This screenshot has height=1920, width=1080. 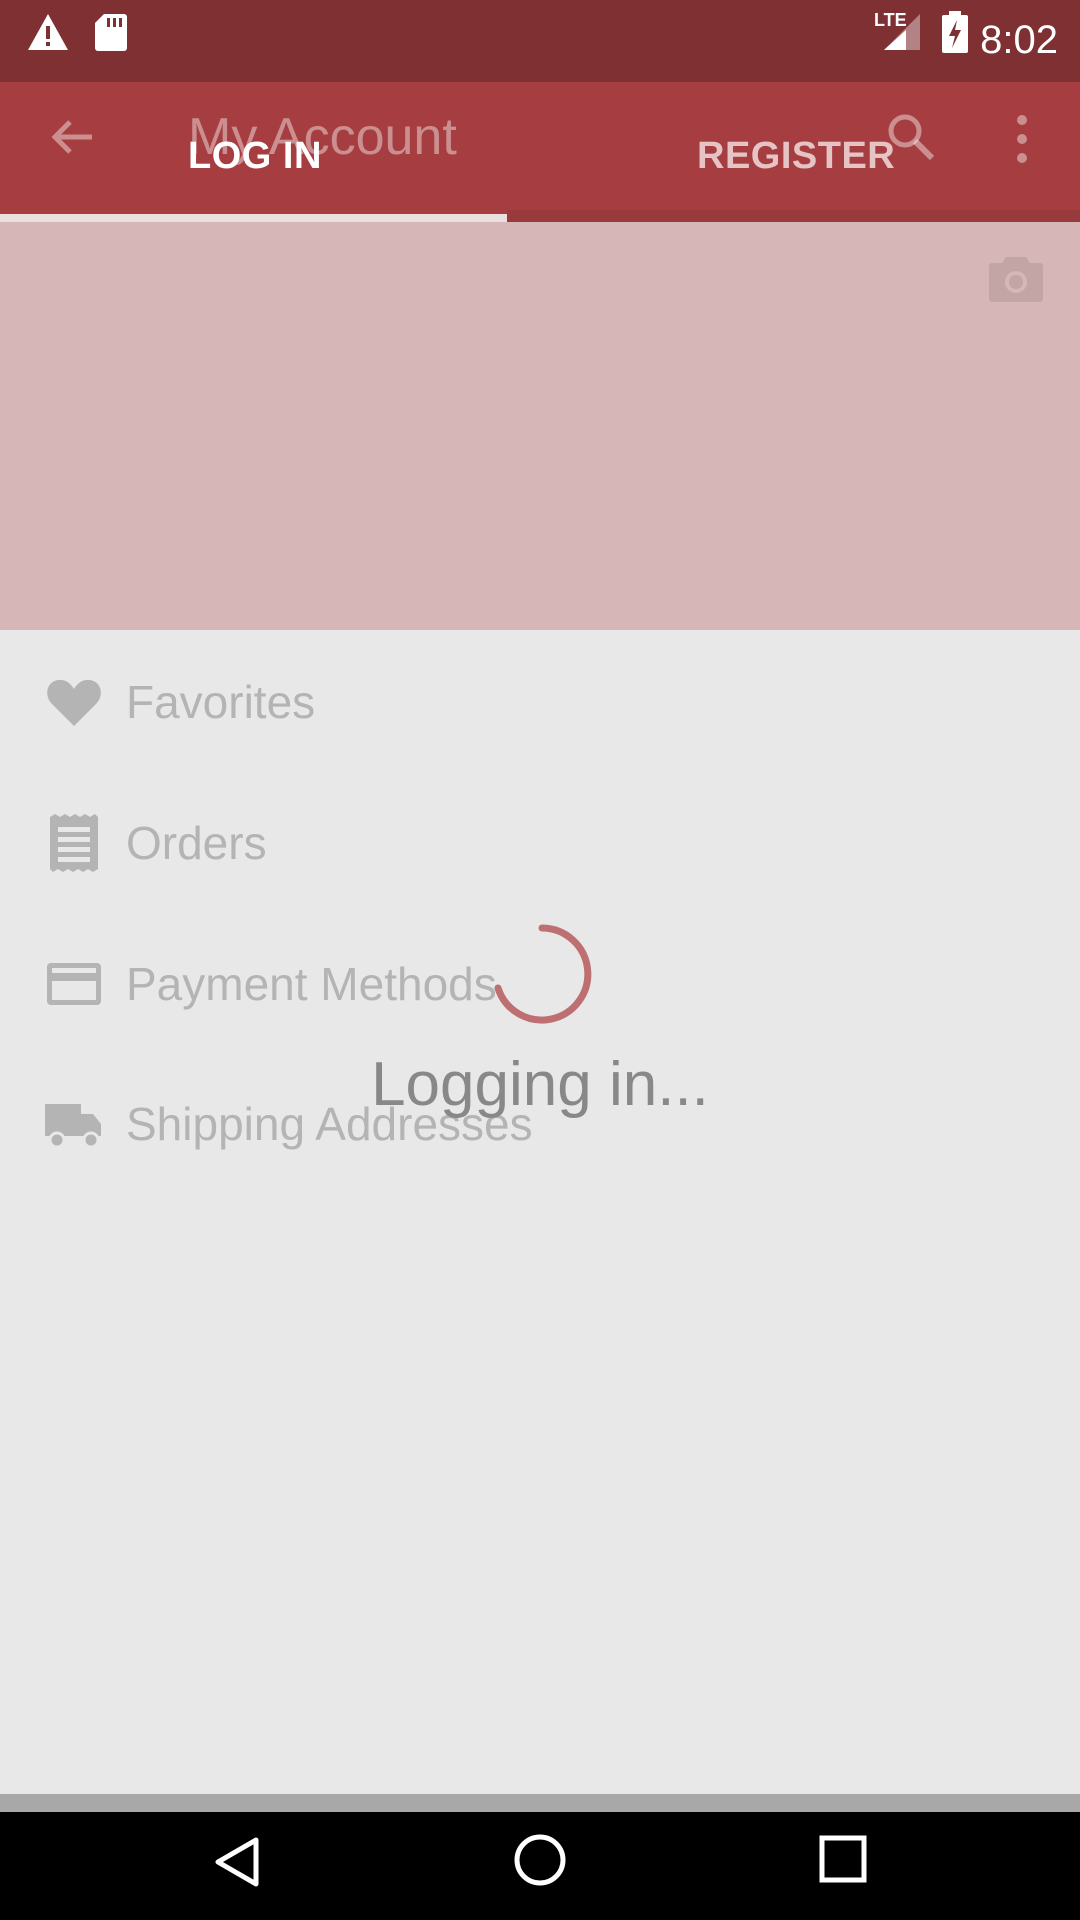 What do you see at coordinates (111, 32) in the screenshot?
I see `sd-card-icon` at bounding box center [111, 32].